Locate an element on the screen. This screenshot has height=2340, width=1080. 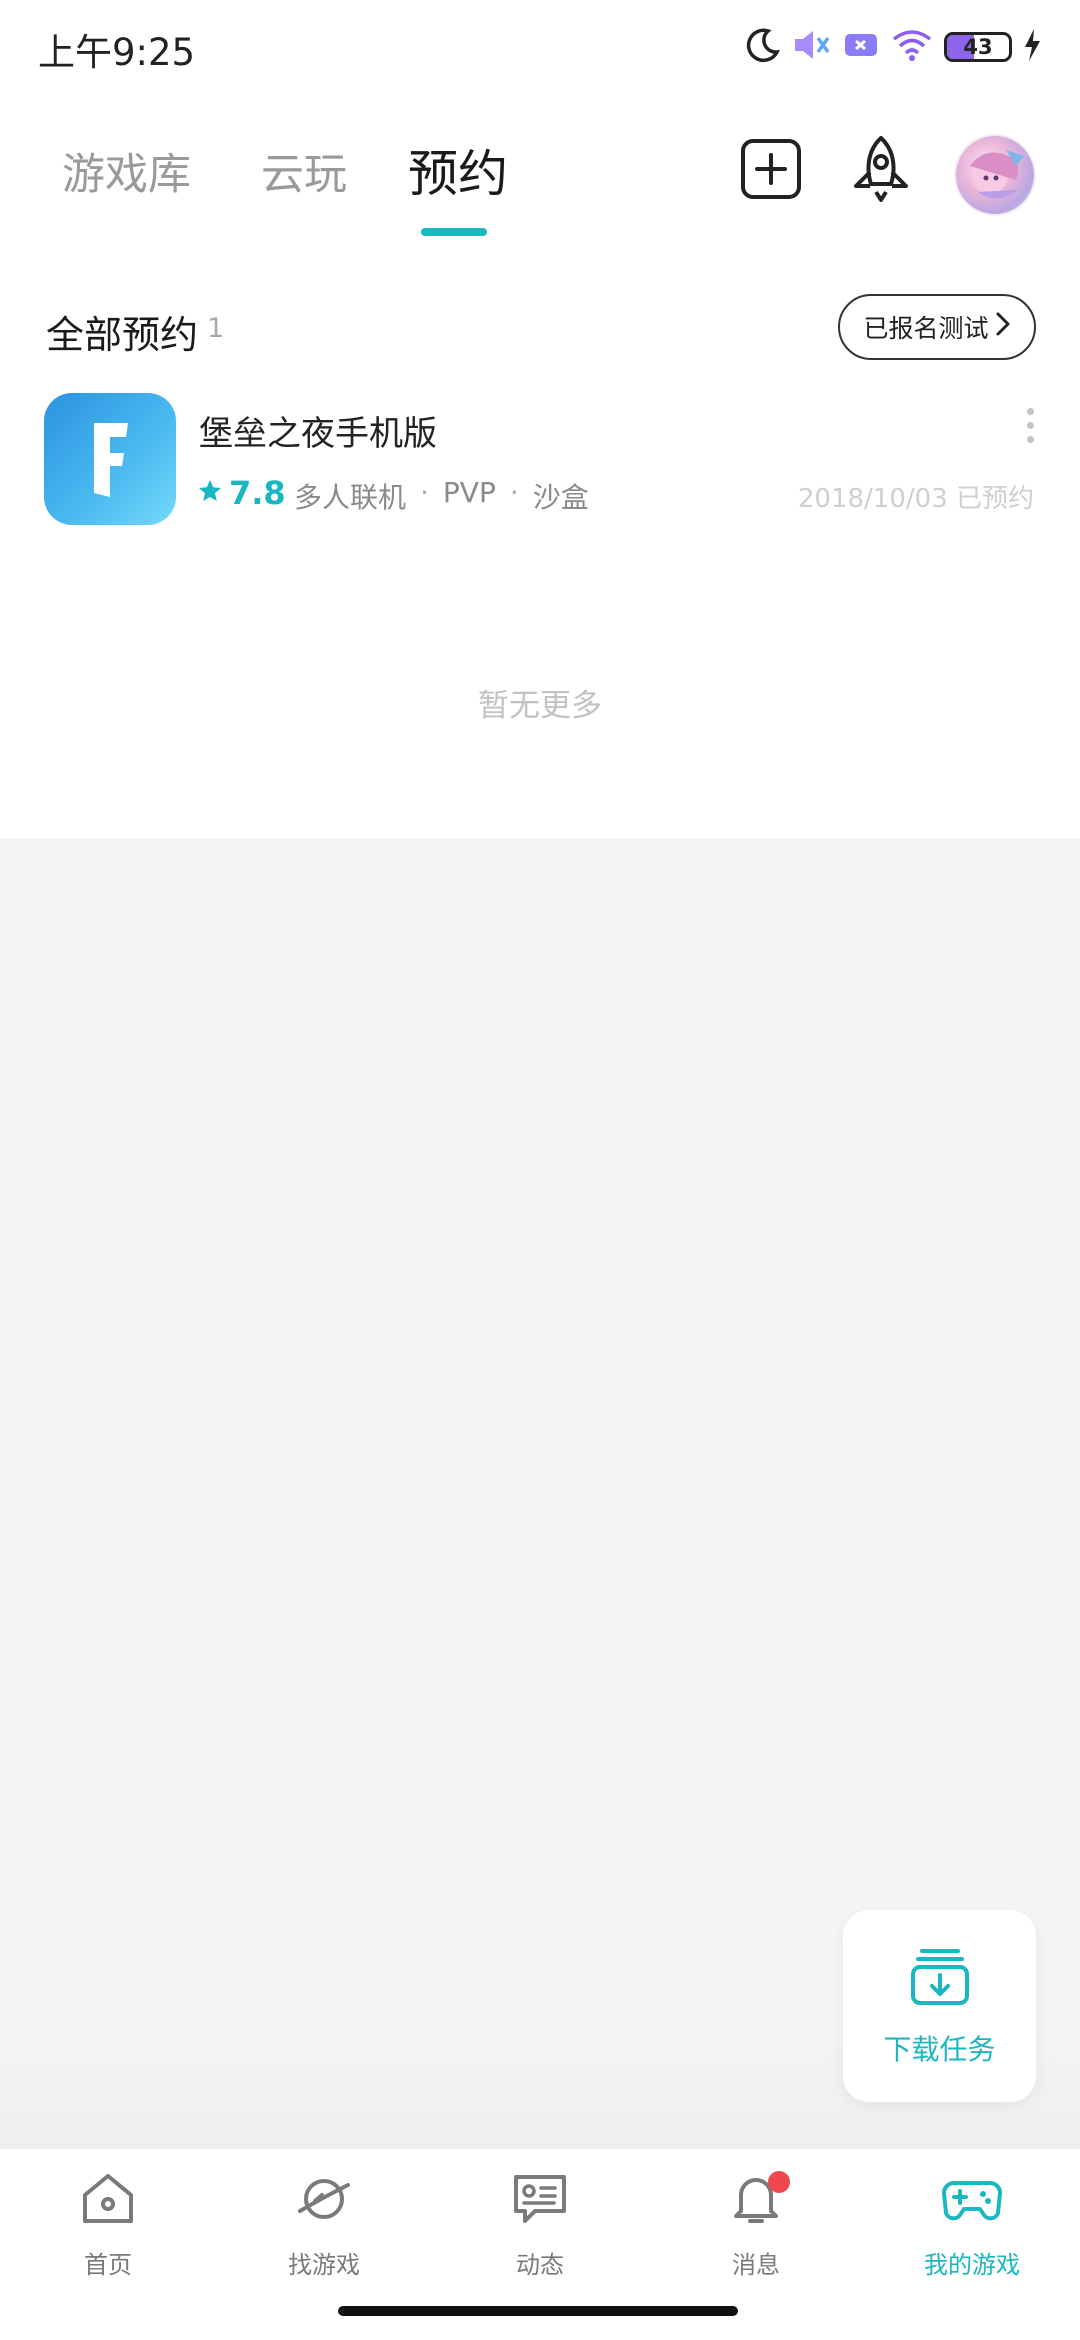
nav-messages-label: 消息 is located at coordinates (756, 2265).